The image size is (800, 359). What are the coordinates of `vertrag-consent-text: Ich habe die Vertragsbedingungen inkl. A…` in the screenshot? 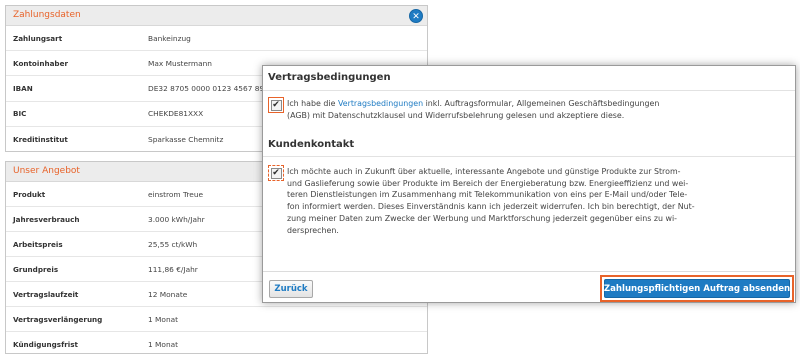 It's located at (473, 109).